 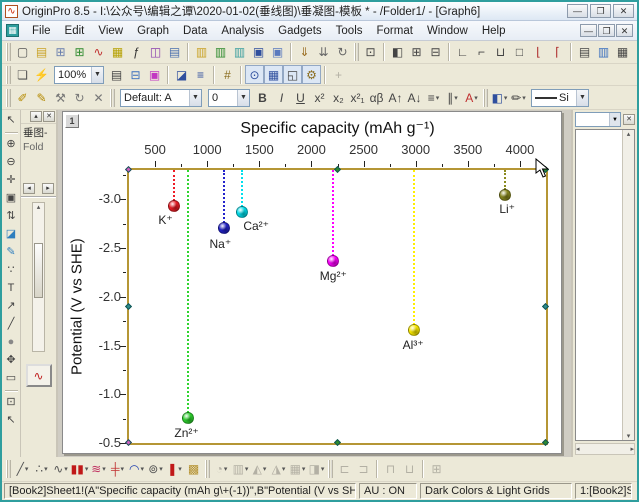 I want to click on rotate-tool-button: ↻, so click(x=79, y=97).